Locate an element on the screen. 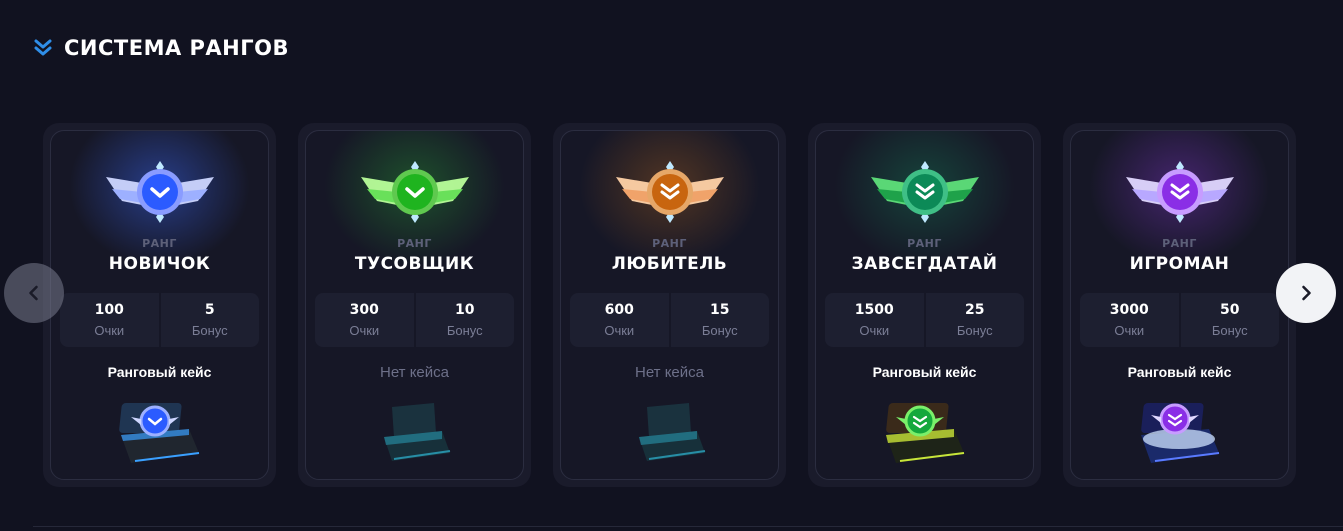 This screenshot has height=531, width=1343. rank-name: ЛЮБИТЕЛЬ is located at coordinates (669, 264).